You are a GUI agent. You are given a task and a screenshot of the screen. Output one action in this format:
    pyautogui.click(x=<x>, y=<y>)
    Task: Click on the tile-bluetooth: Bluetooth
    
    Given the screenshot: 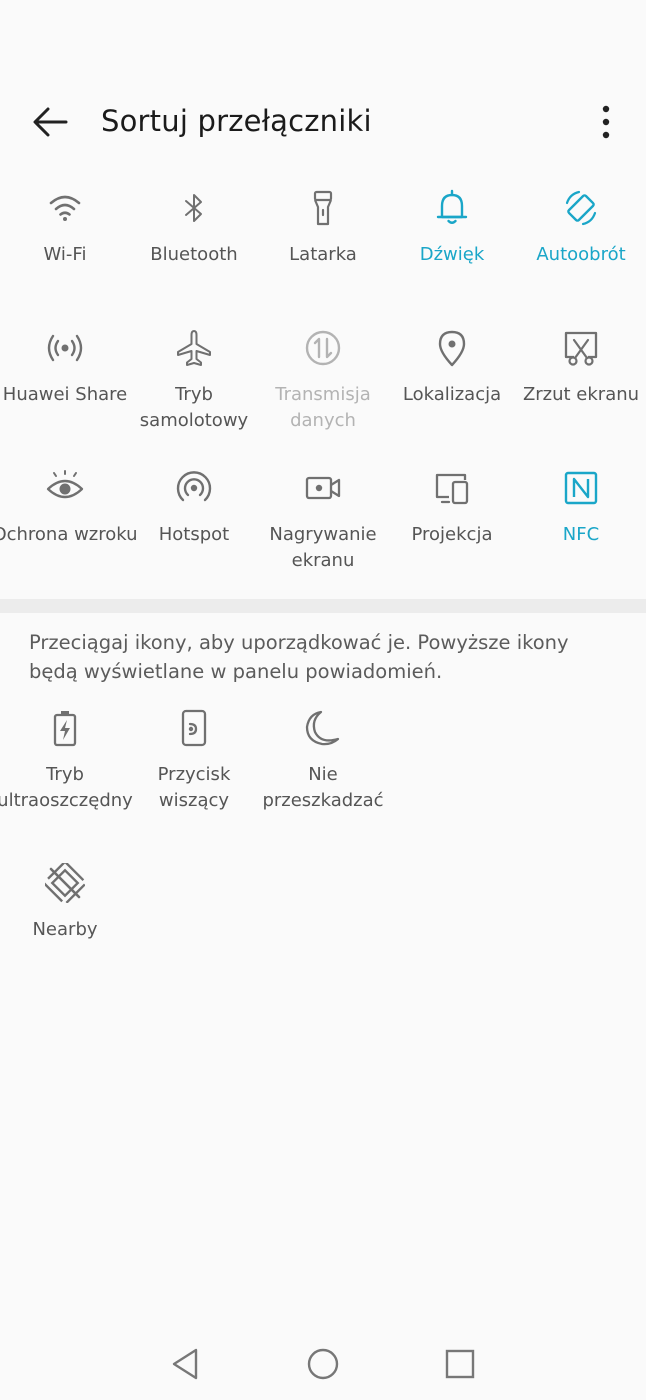 What is the action you would take?
    pyautogui.click(x=194, y=253)
    